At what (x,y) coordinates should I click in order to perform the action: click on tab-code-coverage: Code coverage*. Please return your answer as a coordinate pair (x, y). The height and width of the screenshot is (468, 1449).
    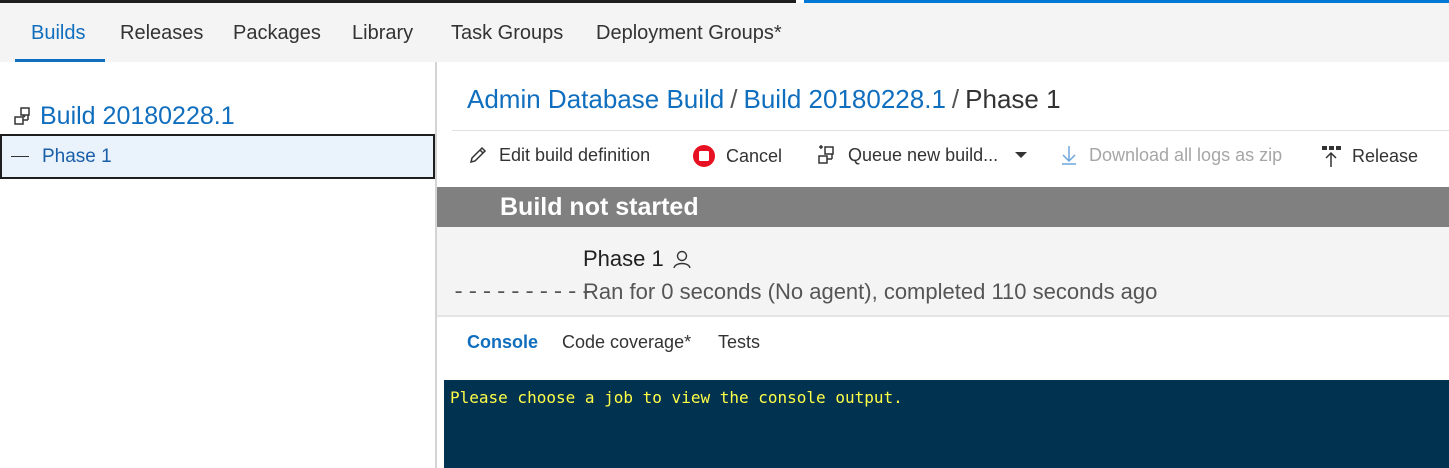
    Looking at the image, I should click on (626, 342).